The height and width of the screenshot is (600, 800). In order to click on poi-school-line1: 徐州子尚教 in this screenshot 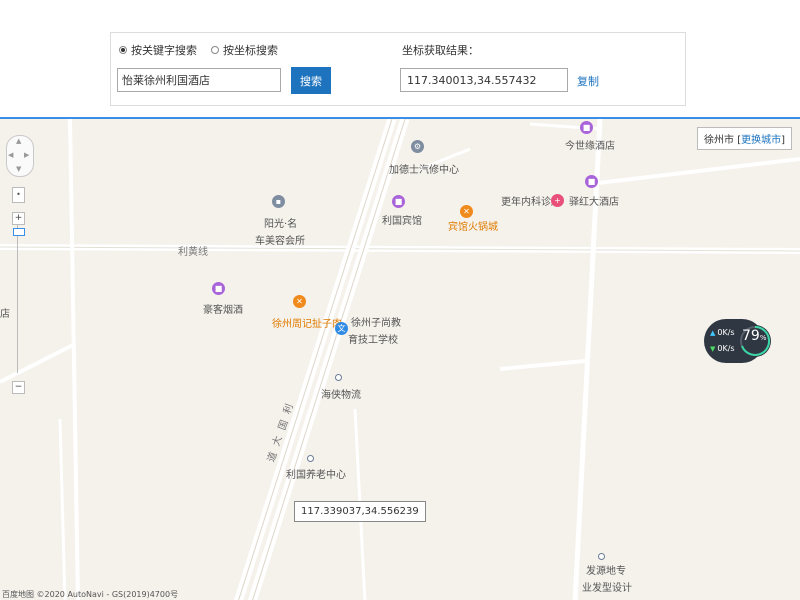, I will do `click(376, 324)`.